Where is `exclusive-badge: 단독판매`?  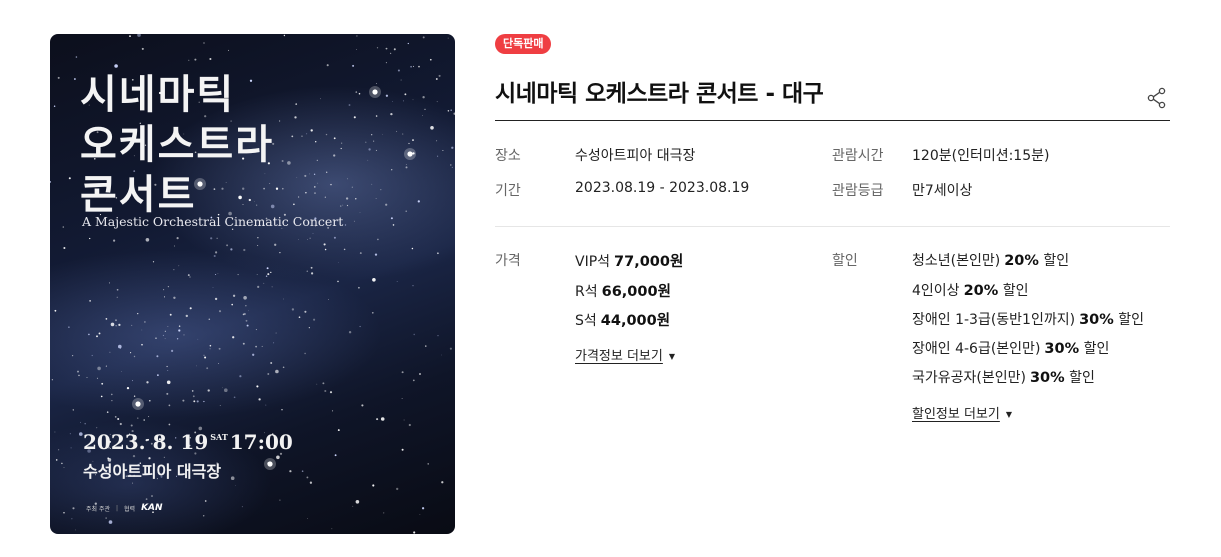 exclusive-badge: 단독판매 is located at coordinates (523, 44).